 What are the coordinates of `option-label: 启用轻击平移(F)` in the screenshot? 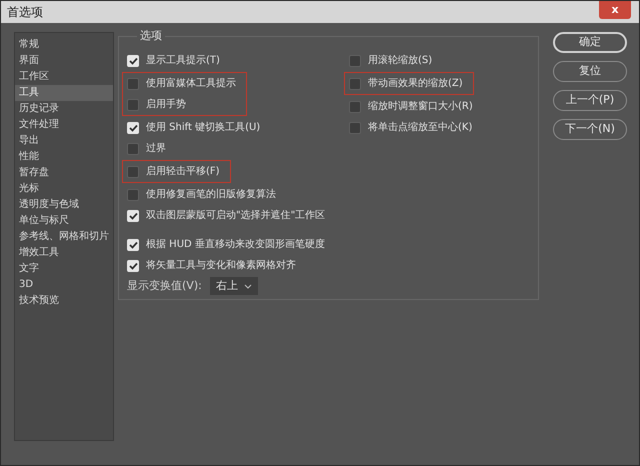 It's located at (183, 171).